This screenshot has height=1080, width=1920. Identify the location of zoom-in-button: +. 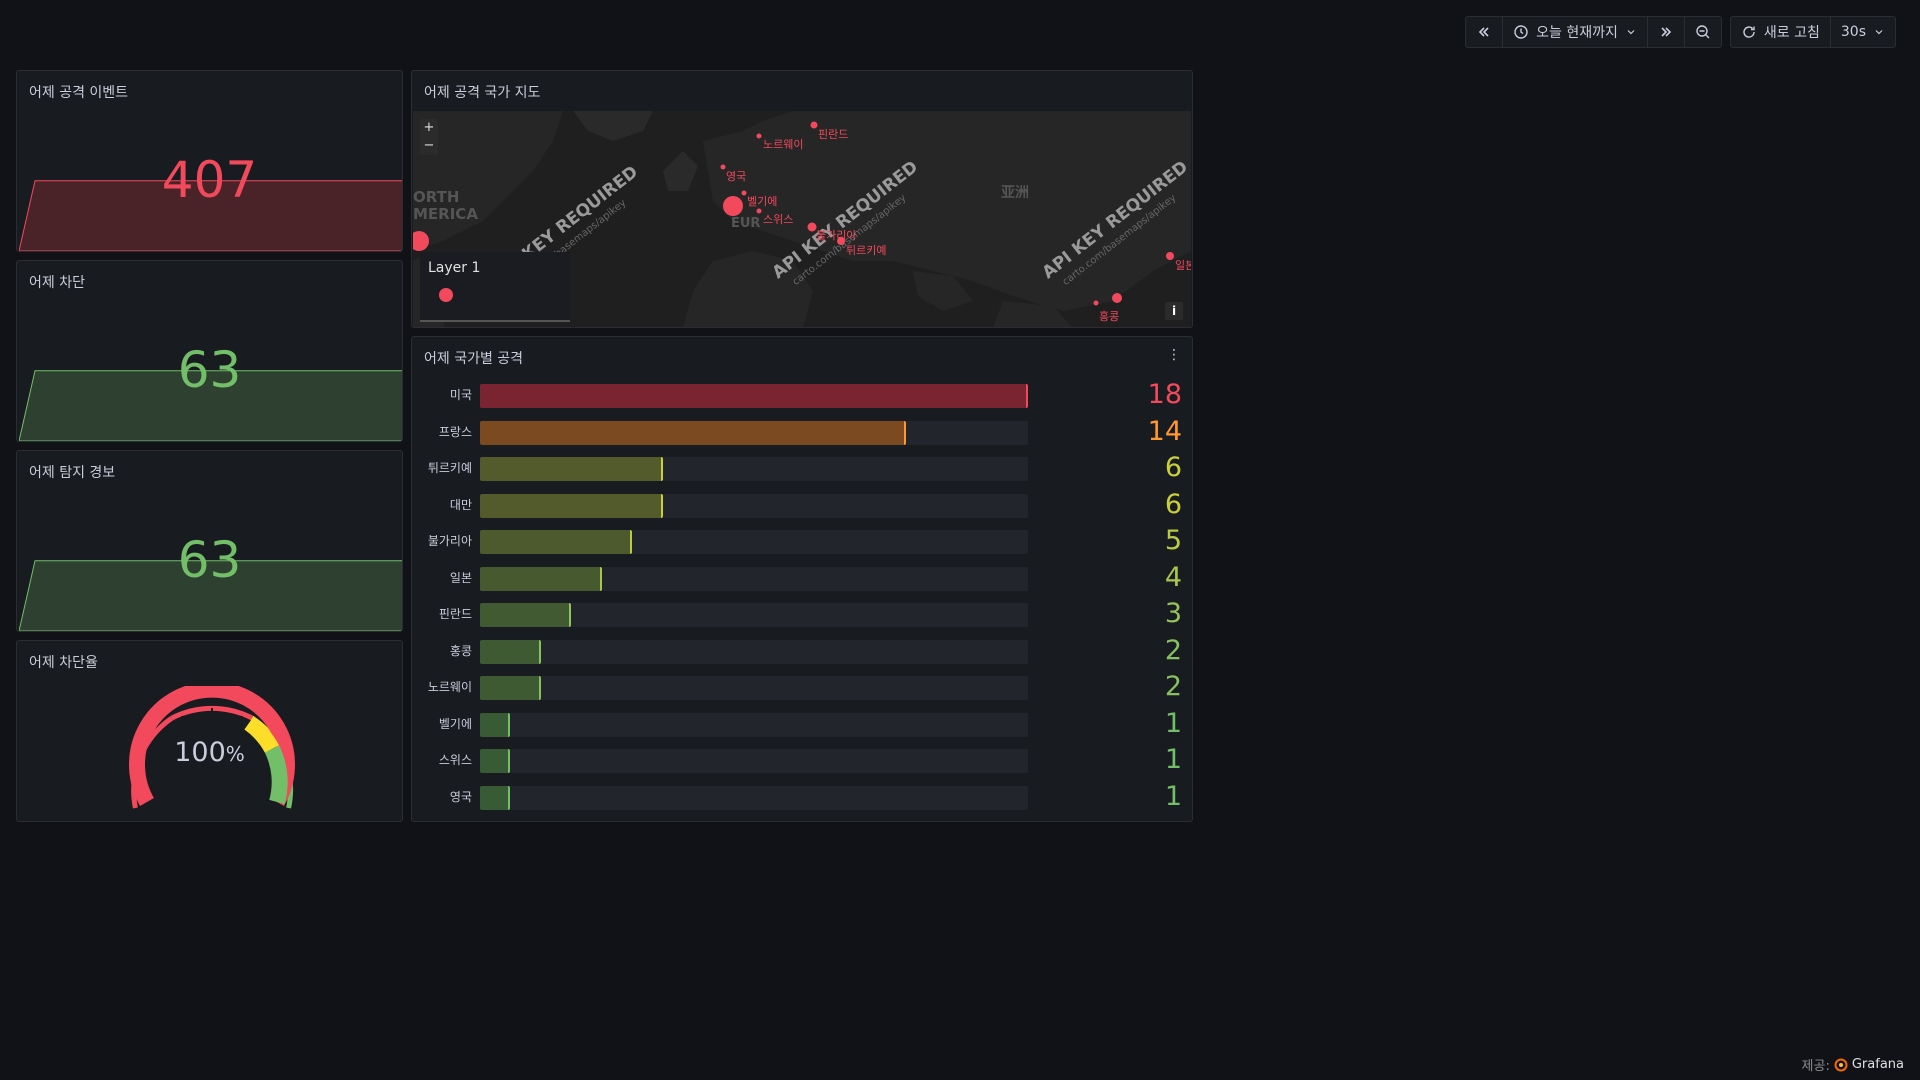
(429, 128).